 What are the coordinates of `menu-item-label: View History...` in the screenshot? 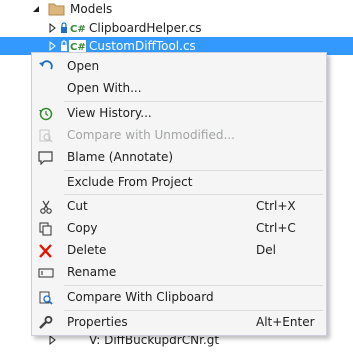 It's located at (109, 113).